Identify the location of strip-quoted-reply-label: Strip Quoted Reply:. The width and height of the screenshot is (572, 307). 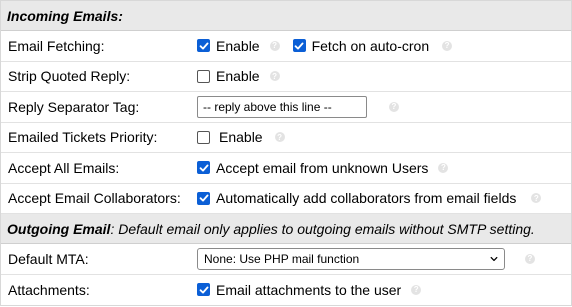
(69, 76).